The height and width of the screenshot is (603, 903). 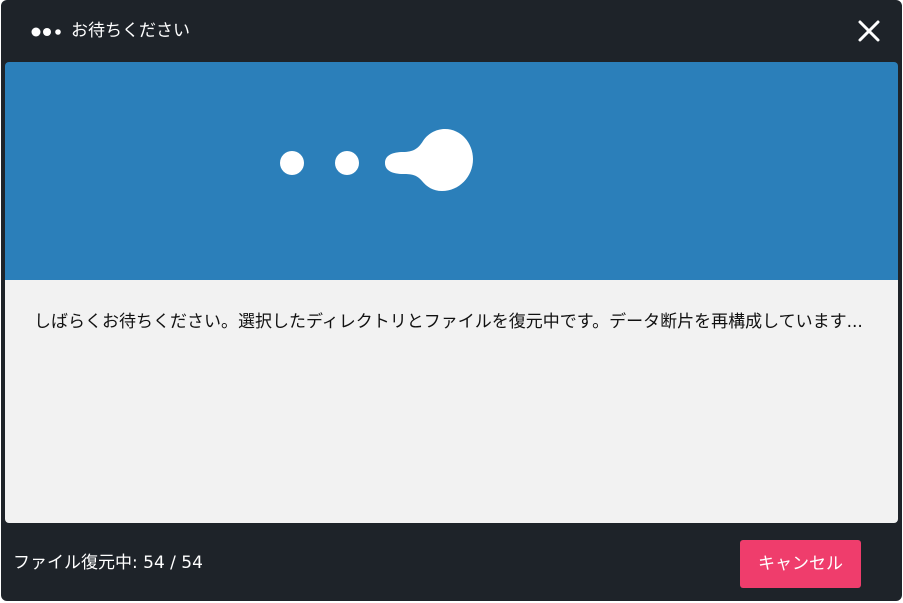 What do you see at coordinates (451, 31) in the screenshot?
I see `dialog-titlebar: お待ちください` at bounding box center [451, 31].